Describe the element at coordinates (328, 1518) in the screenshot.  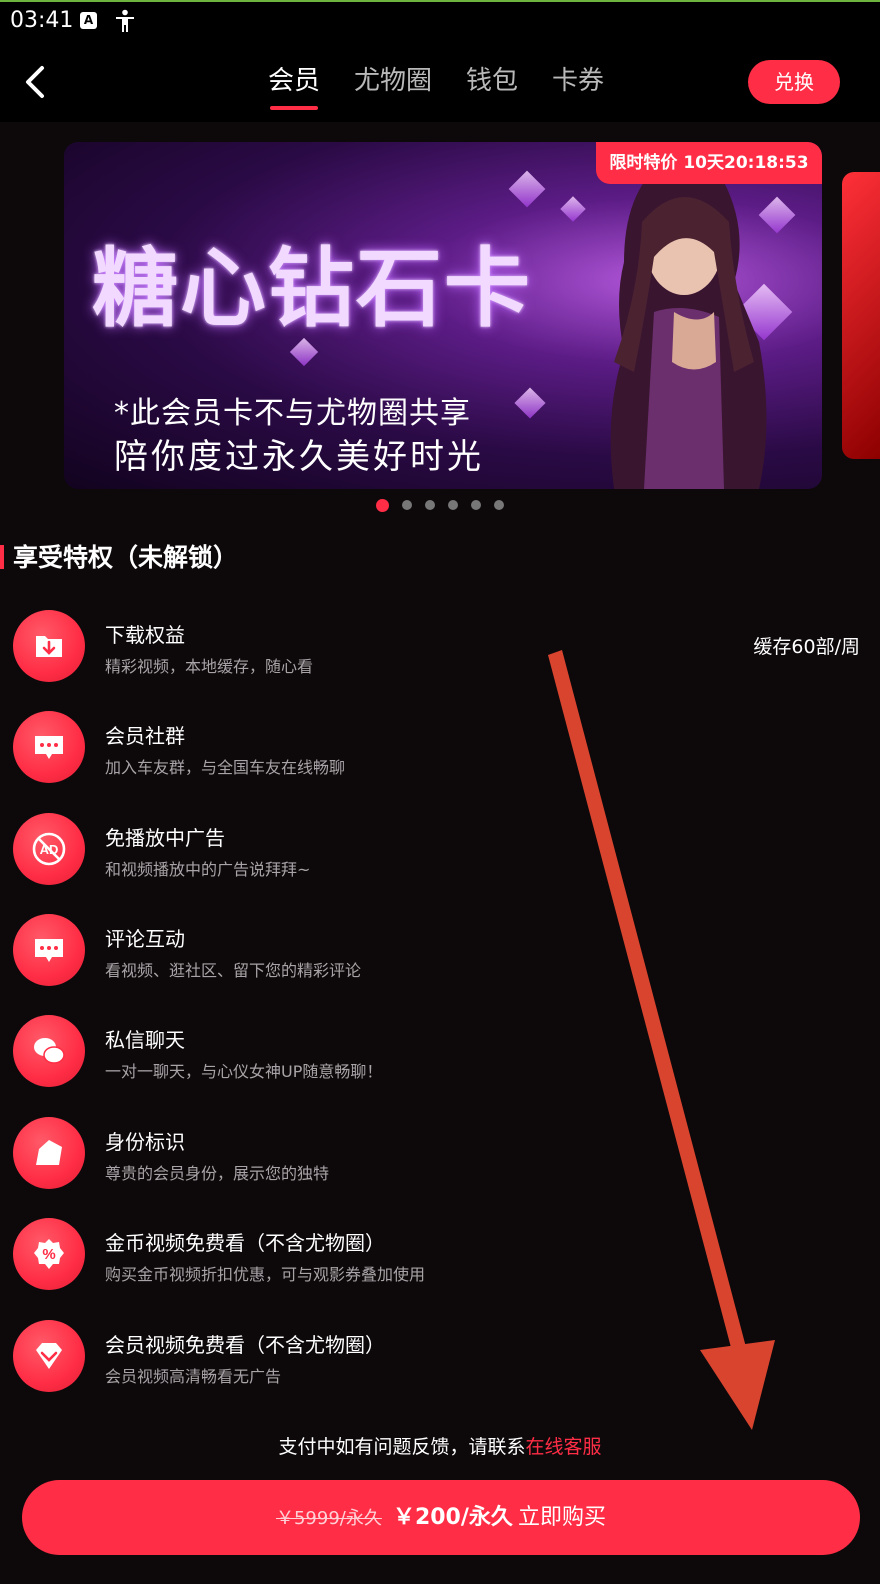
I see `original-price: ￥5999/永久` at that location.